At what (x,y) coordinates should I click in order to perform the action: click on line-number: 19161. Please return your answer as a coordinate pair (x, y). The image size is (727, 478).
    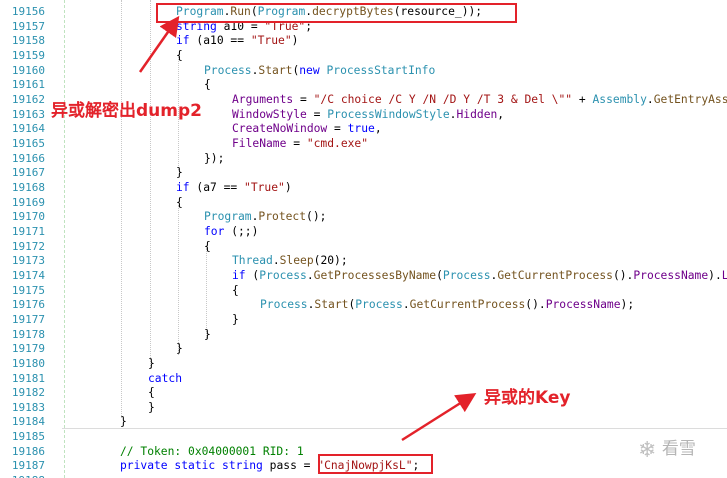
    Looking at the image, I should click on (28, 85).